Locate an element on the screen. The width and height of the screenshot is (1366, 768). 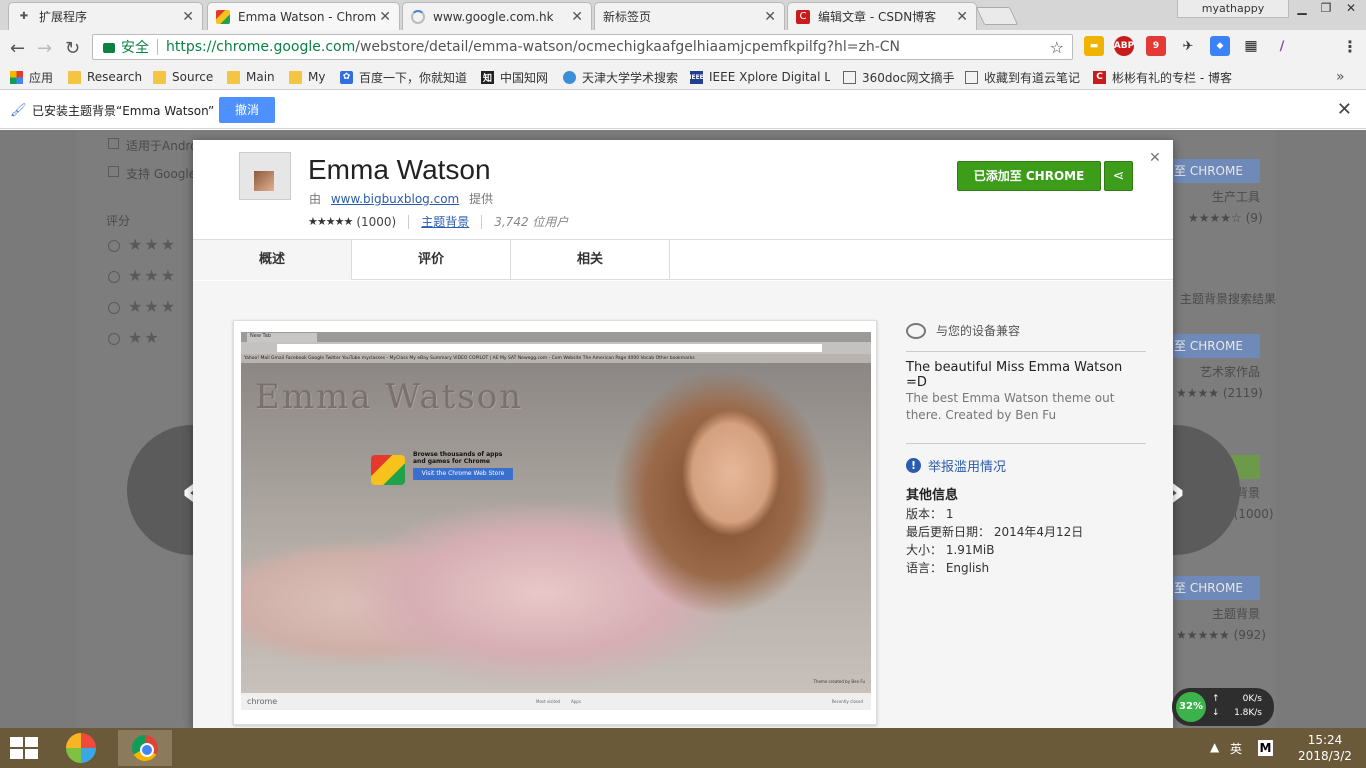
tab-webstore: Emma Watson - Chrom ✕ is located at coordinates (303, 16).